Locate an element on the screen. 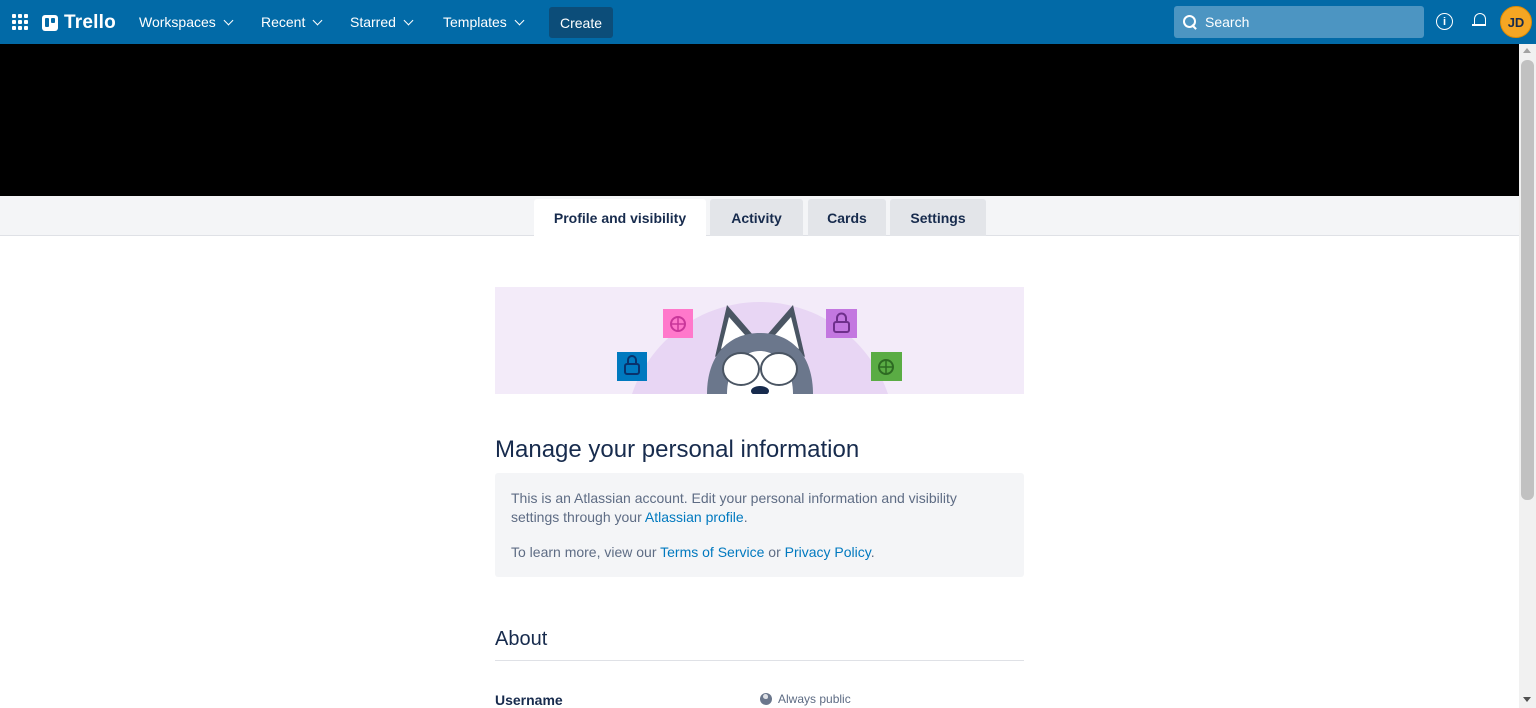 Image resolution: width=1536 pixels, height=708 pixels. tab-settings: Settings is located at coordinates (938, 217).